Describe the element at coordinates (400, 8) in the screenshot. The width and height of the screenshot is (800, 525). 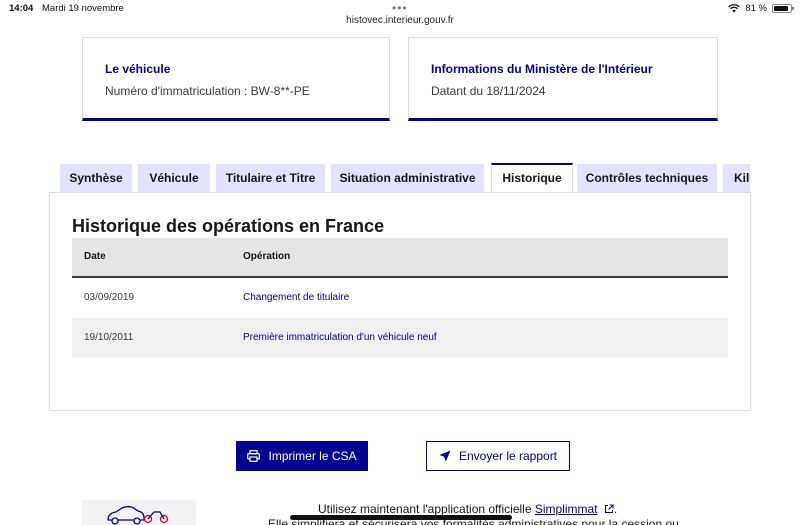
I see `browser-menu-dots: •••` at that location.